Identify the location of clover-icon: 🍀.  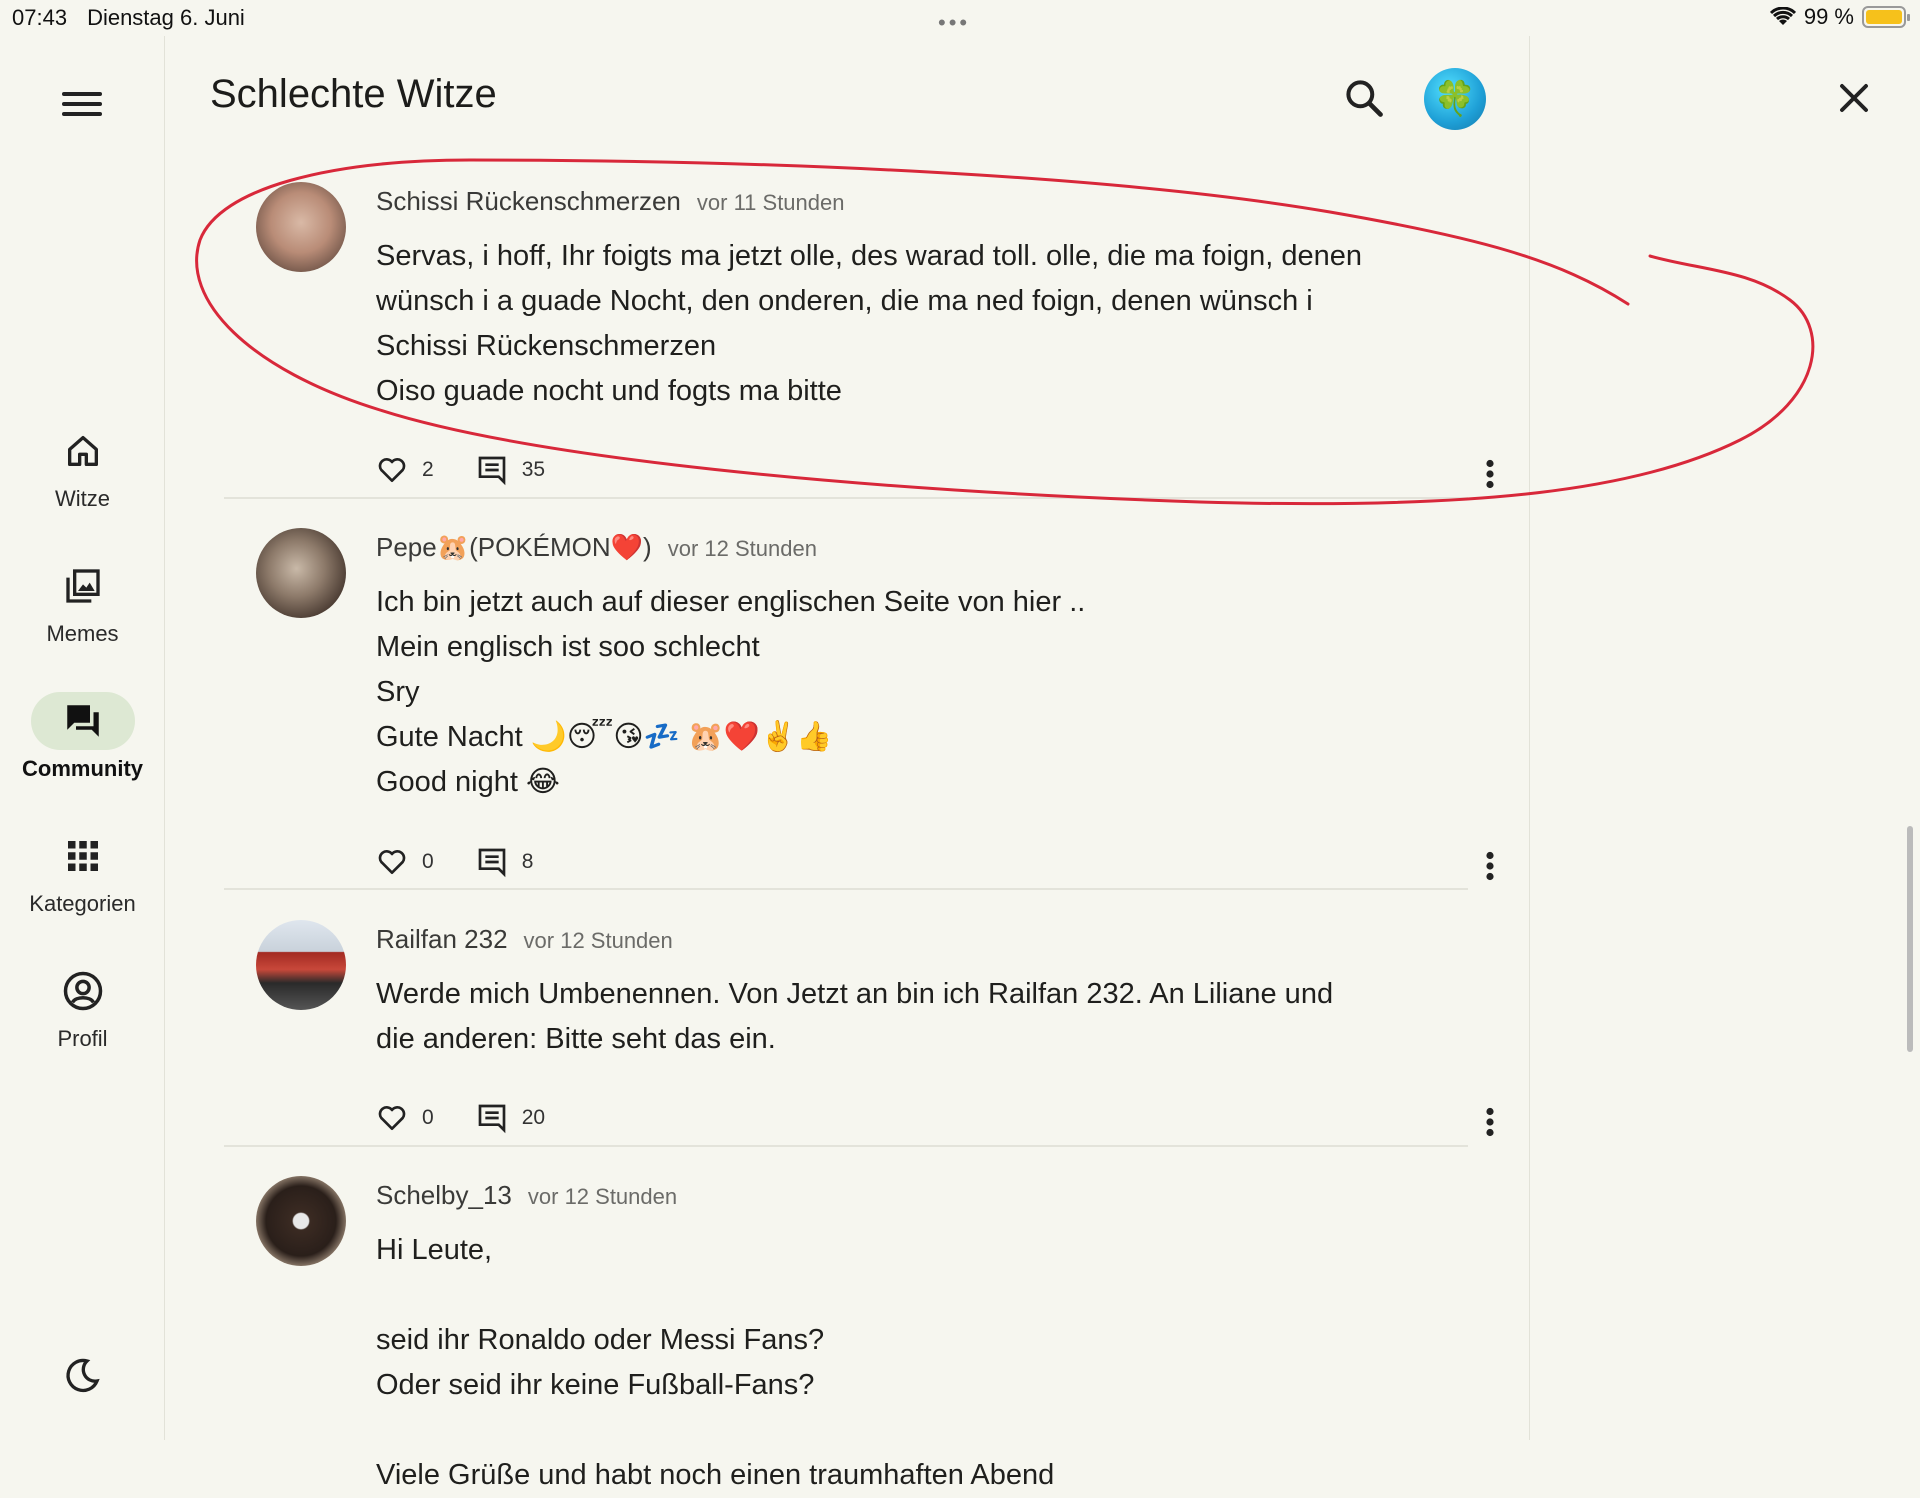
(1455, 99).